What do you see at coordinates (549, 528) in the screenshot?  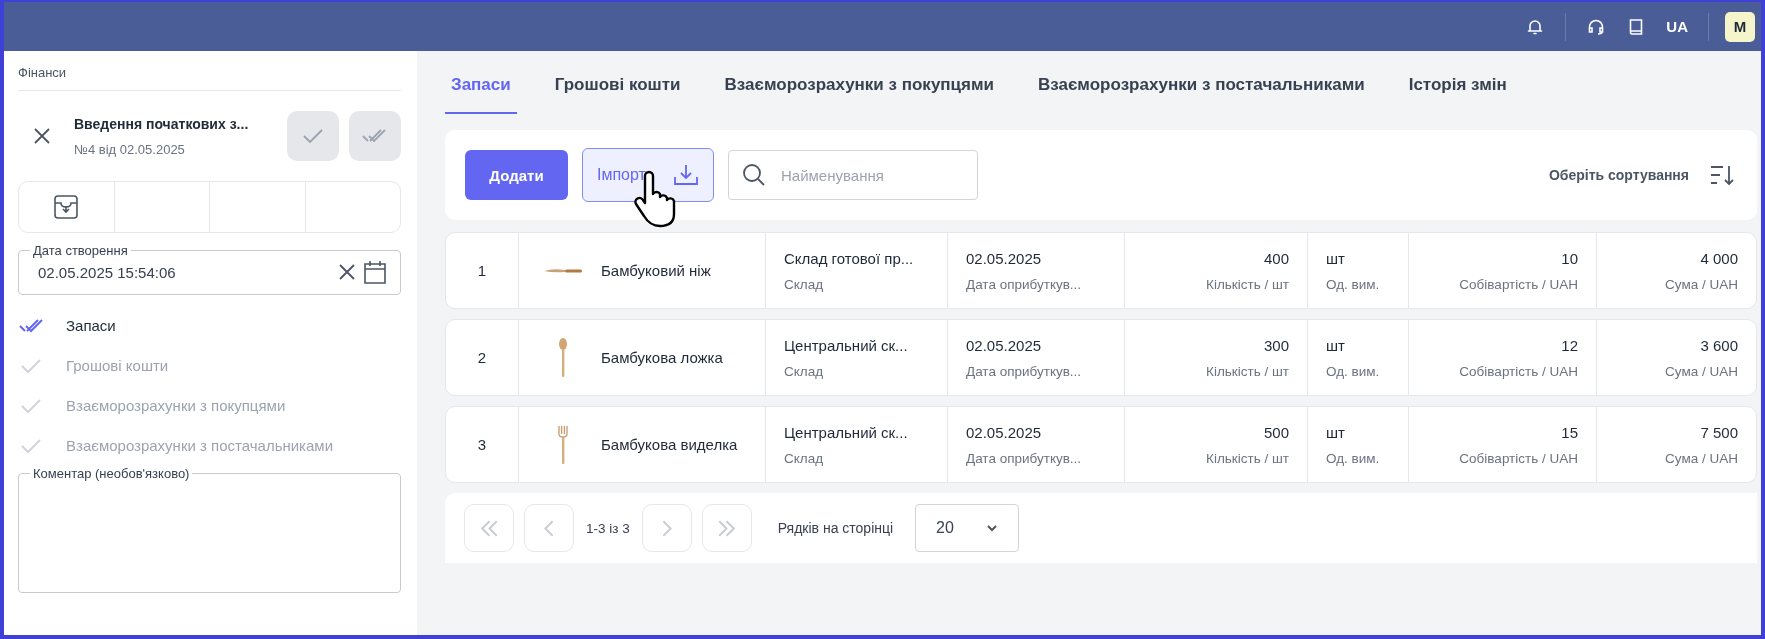 I see `chevron-left-icon` at bounding box center [549, 528].